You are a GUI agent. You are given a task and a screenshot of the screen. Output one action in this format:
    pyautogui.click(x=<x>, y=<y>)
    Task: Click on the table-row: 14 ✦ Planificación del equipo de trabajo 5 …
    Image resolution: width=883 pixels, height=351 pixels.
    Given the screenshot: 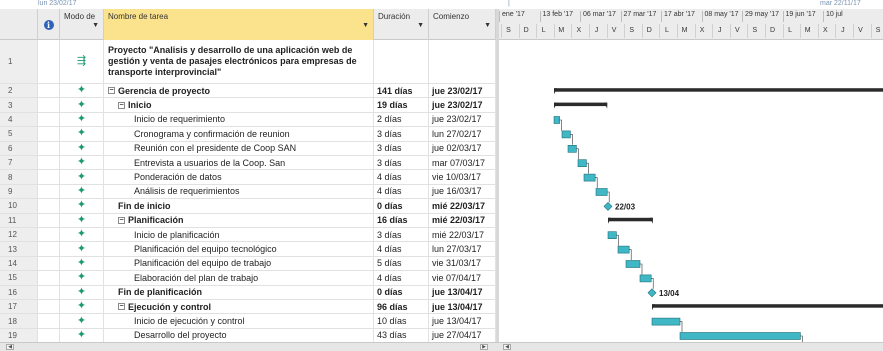 What is the action you would take?
    pyautogui.click(x=248, y=264)
    